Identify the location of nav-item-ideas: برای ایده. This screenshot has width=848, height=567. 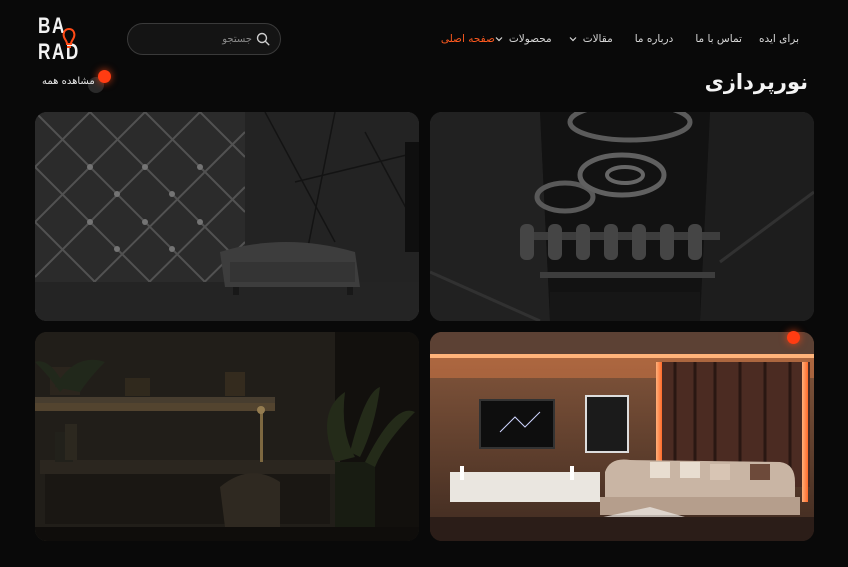
(779, 39).